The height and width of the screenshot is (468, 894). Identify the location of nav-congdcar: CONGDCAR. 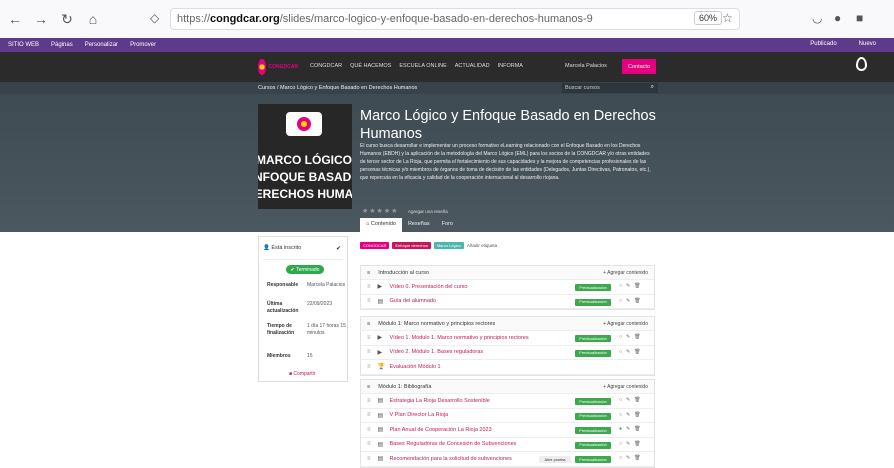
(326, 66).